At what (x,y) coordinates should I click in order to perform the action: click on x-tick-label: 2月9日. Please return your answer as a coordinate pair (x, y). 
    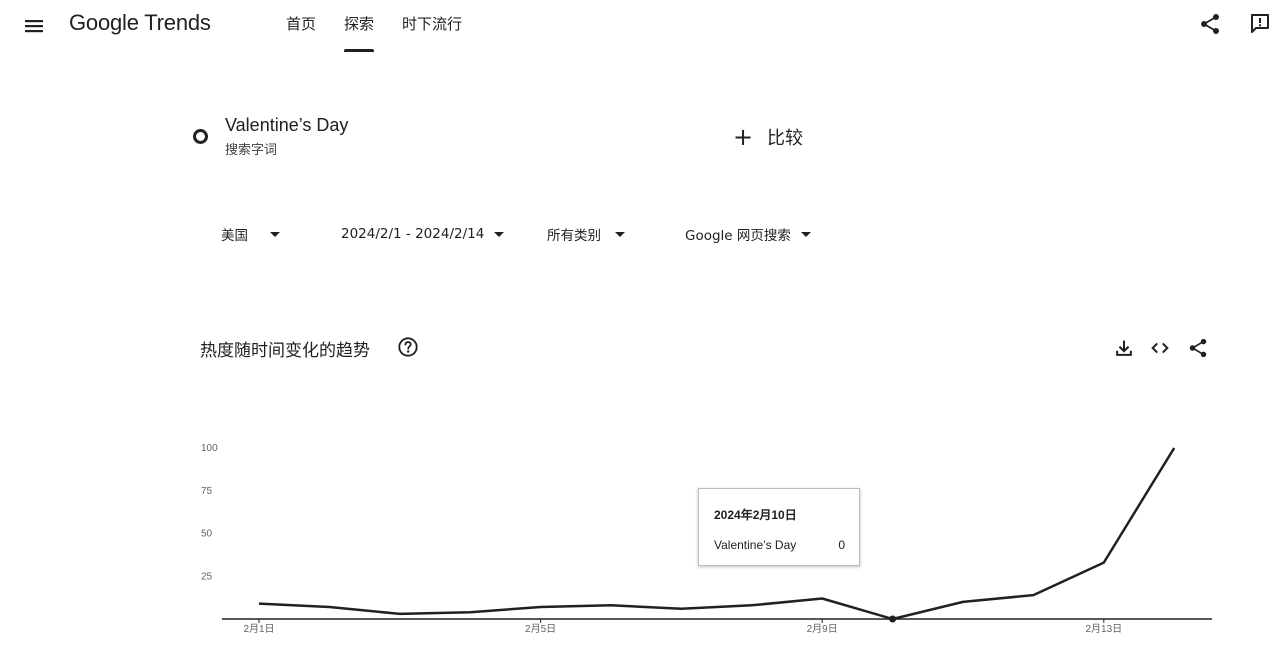
    Looking at the image, I should click on (822, 629).